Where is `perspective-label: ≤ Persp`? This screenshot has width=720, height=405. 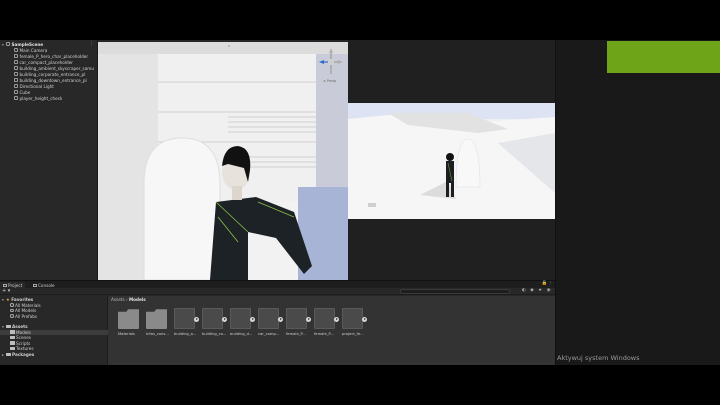
perspective-label: ≤ Persp is located at coordinates (329, 81).